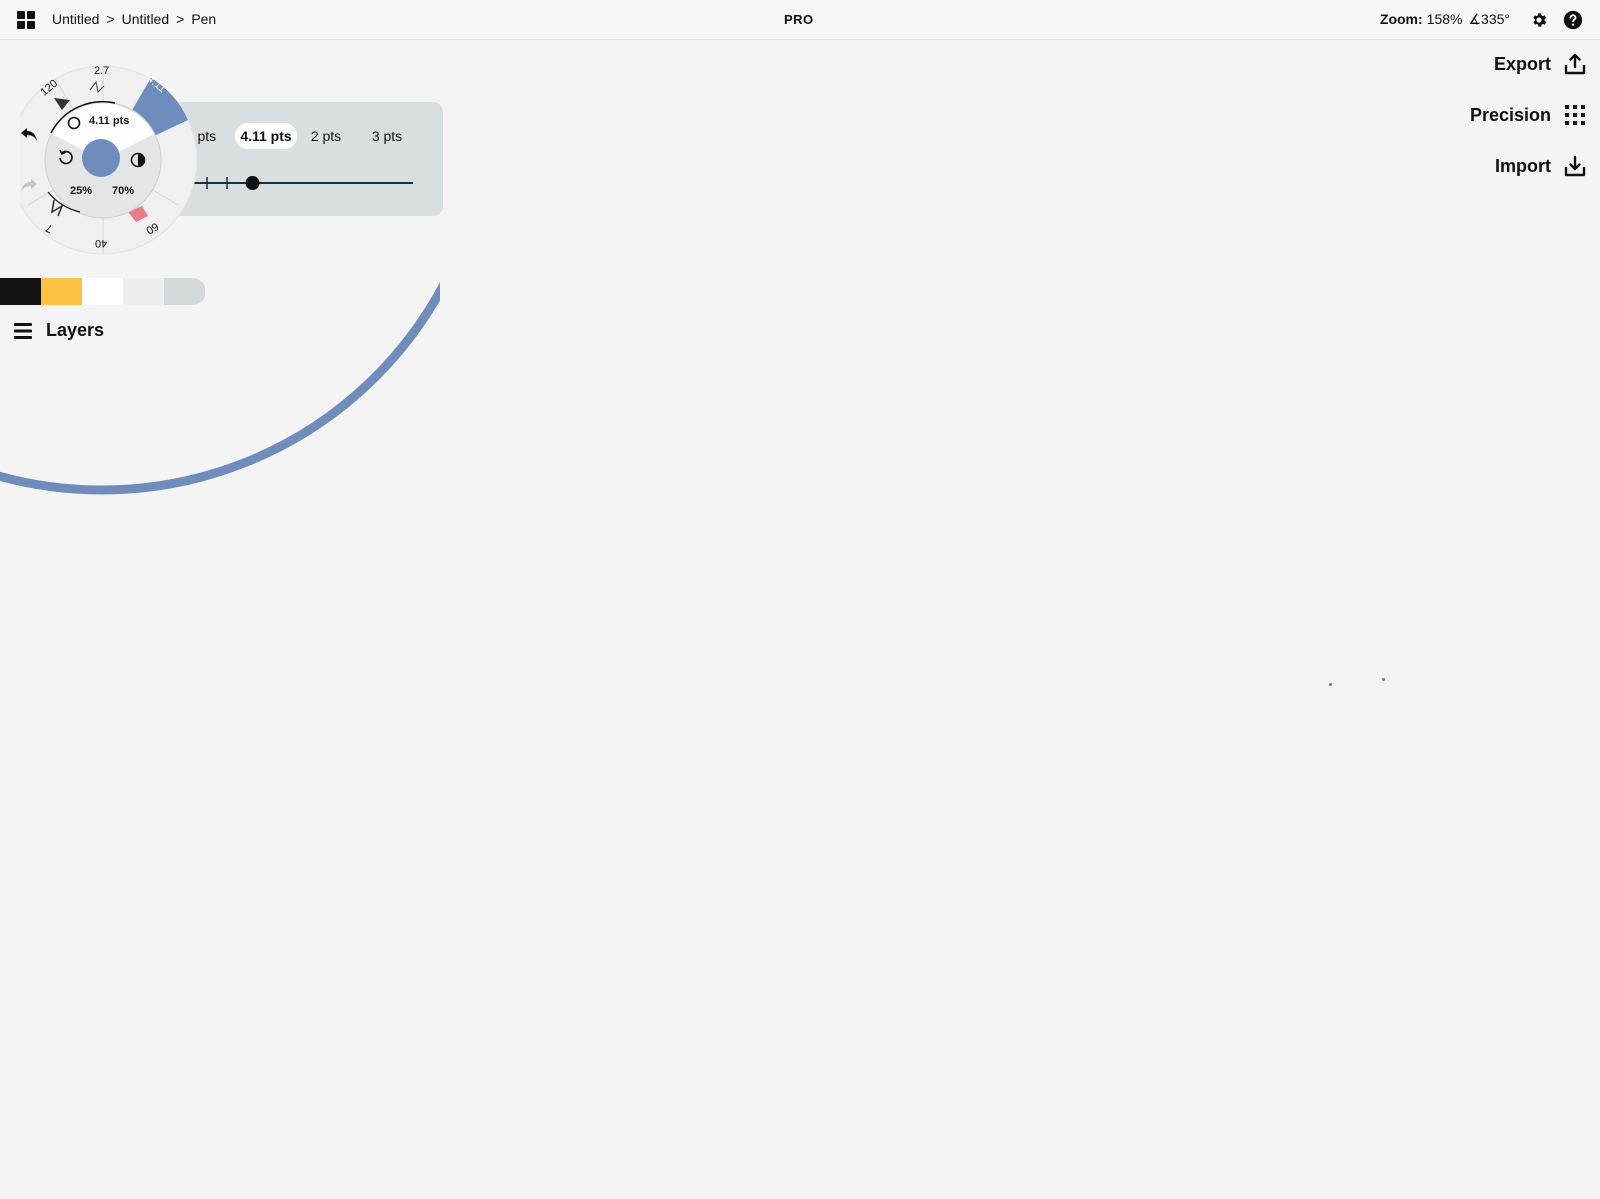 This screenshot has height=1199, width=1600. What do you see at coordinates (203, 19) in the screenshot?
I see `breadcrumb-item-tool: Pen` at bounding box center [203, 19].